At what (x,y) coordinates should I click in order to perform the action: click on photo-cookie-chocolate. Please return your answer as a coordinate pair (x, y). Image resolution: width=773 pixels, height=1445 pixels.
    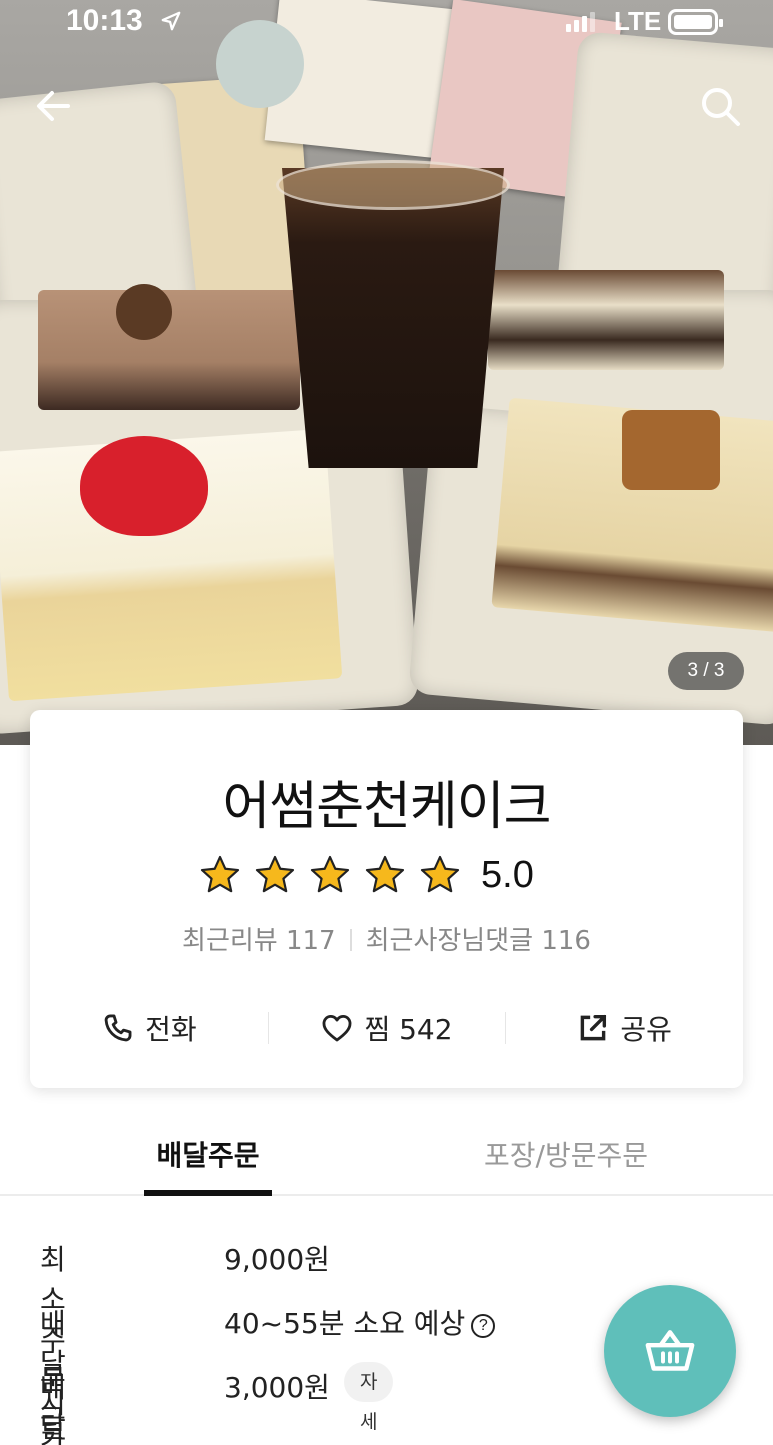
    Looking at the image, I should click on (144, 312).